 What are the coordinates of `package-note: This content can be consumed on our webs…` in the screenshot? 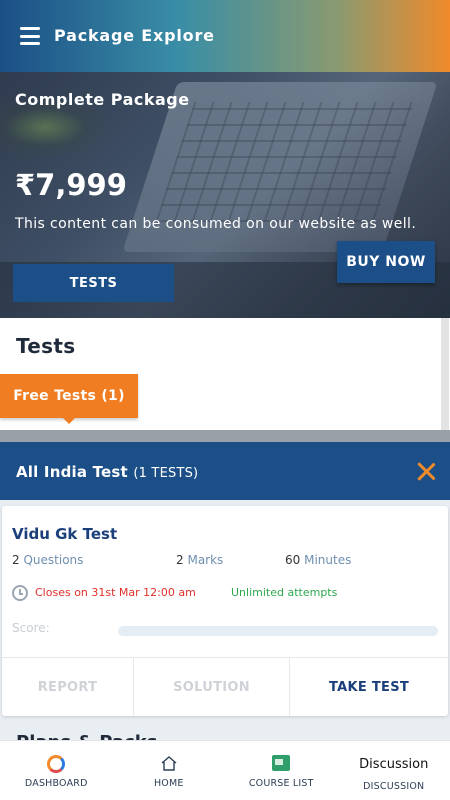 It's located at (216, 224).